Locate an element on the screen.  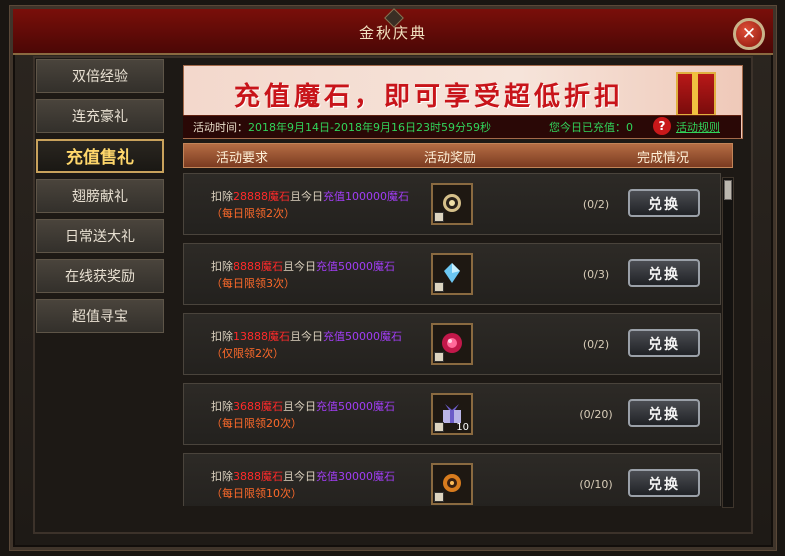
crystal-icon is located at coordinates (452, 273).